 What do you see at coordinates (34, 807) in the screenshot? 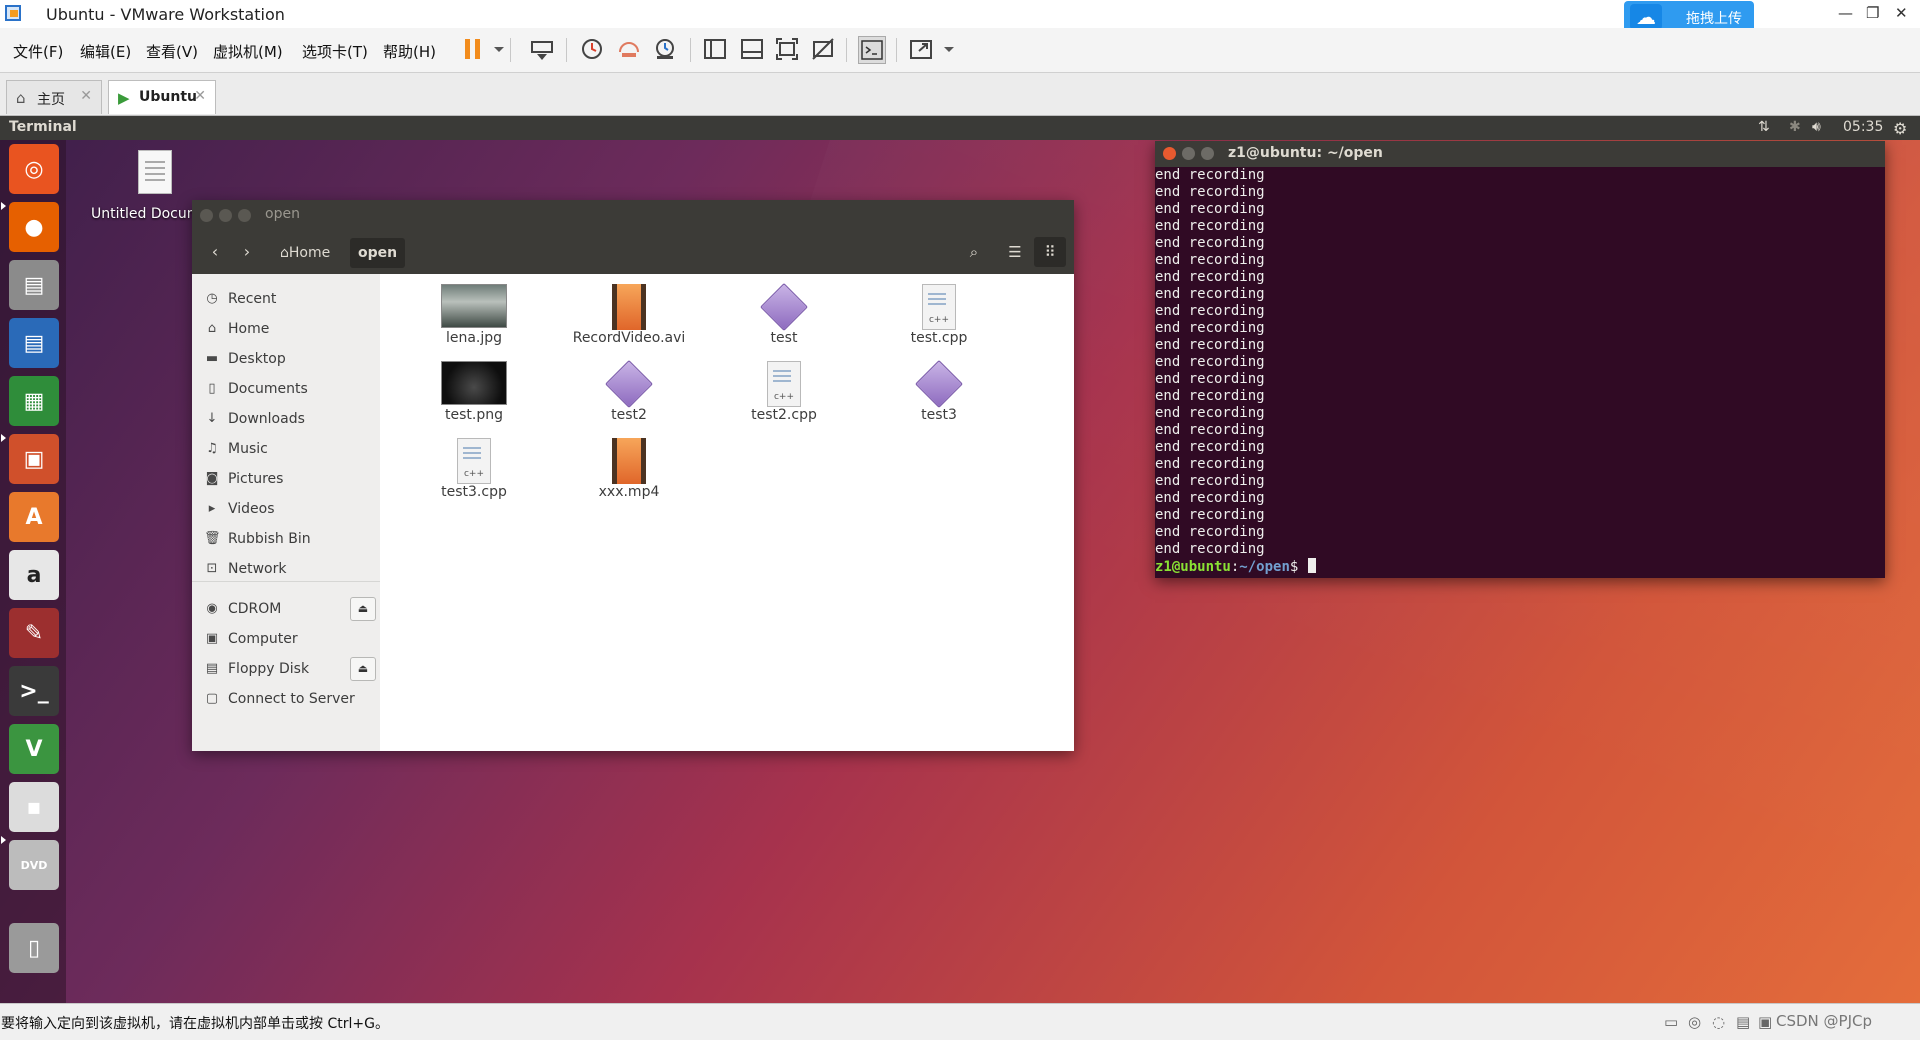
I see `launcher-floppy-icon: ▪` at bounding box center [34, 807].